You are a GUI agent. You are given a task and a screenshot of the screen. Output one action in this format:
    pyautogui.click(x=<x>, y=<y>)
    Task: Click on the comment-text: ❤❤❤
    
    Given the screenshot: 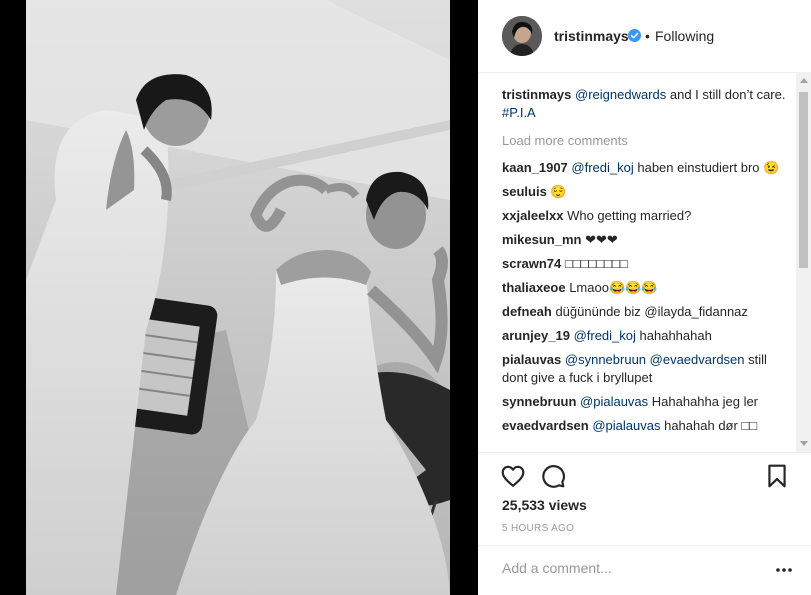 What is the action you would take?
    pyautogui.click(x=599, y=239)
    